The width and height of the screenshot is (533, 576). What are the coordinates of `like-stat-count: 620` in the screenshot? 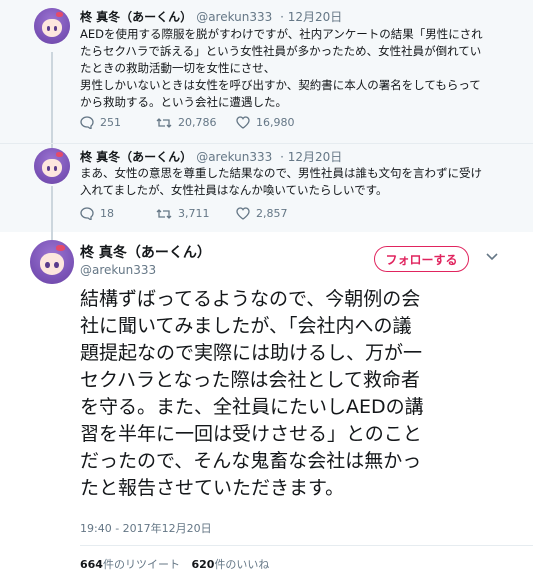 It's located at (203, 564).